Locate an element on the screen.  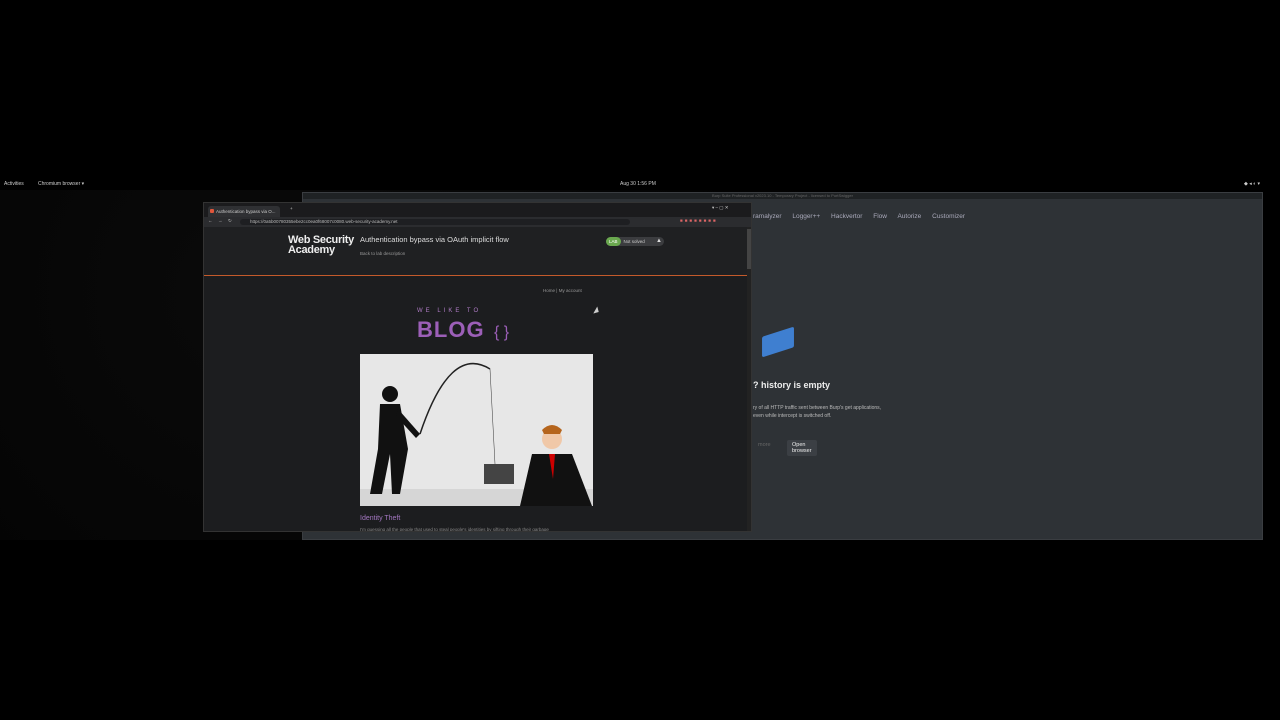
new-tab-icon: + is located at coordinates (291, 208).